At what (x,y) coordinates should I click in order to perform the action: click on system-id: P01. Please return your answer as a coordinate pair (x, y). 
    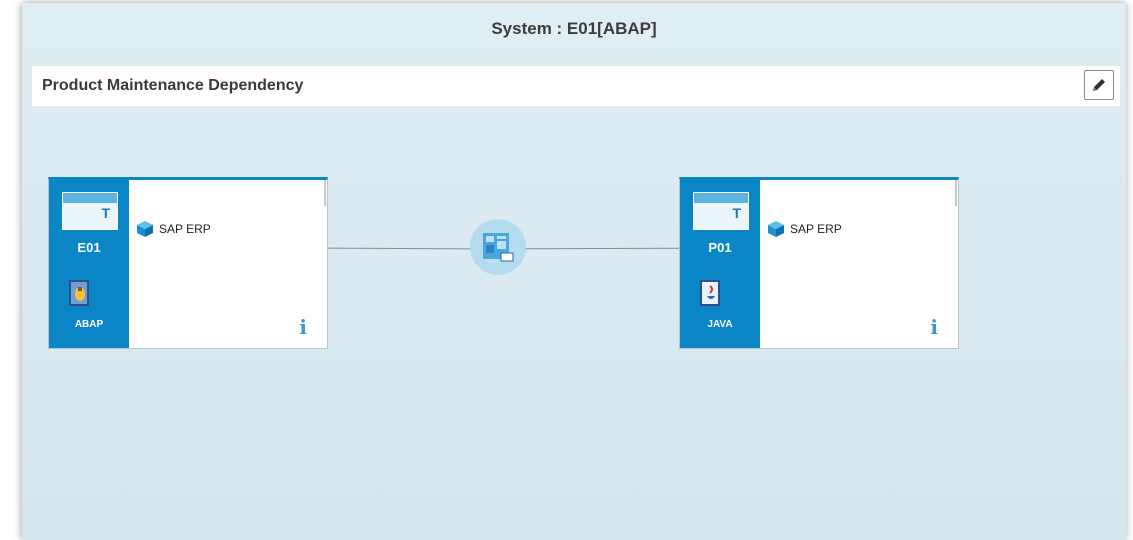
    Looking at the image, I should click on (720, 247).